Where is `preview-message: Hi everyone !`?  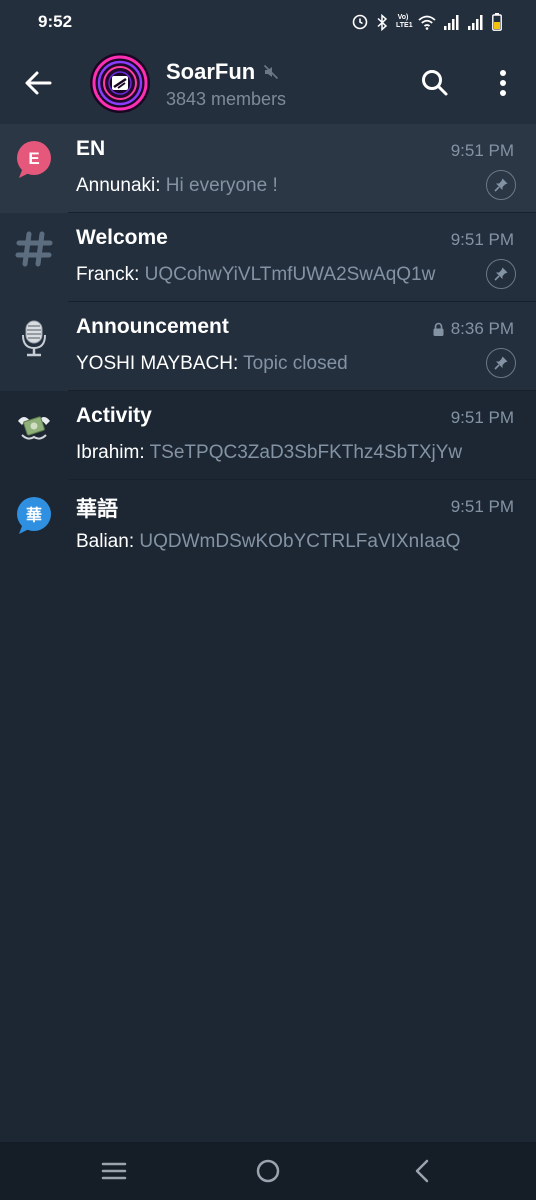
preview-message: Hi everyone ! is located at coordinates (221, 185).